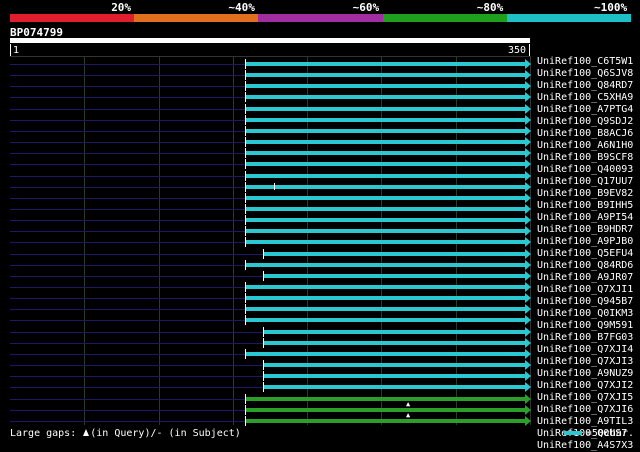 Image resolution: width=640 pixels, height=452 pixels. I want to click on gaps-legend-query: (in Query)/, so click(123, 433).